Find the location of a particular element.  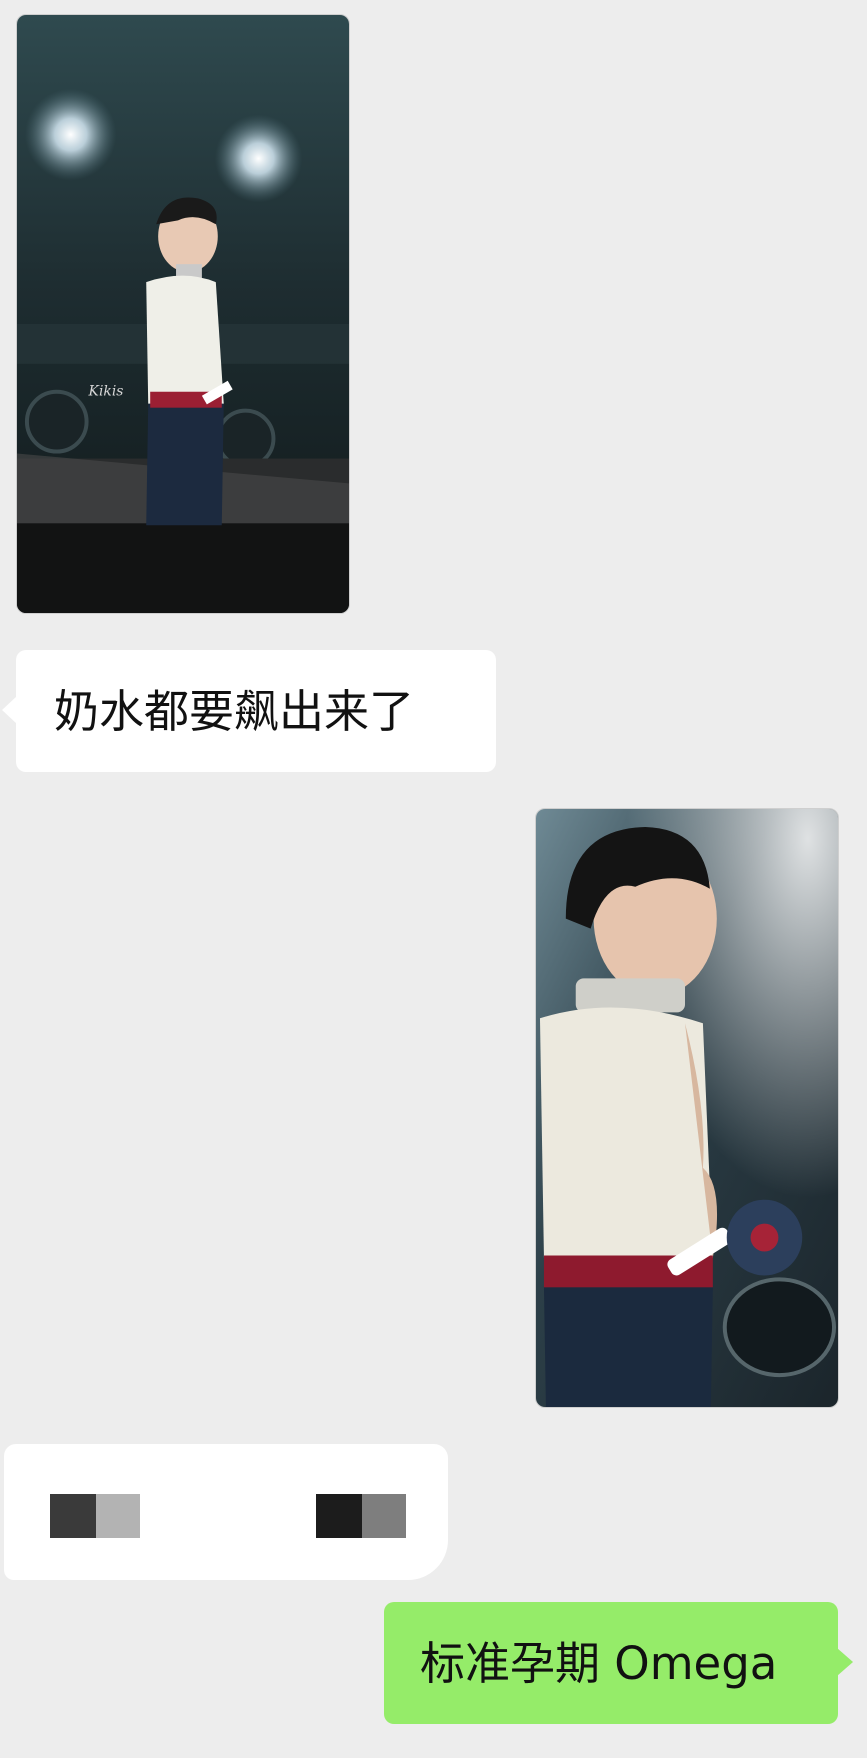

outgoing-photo-message is located at coordinates (687, 1108).